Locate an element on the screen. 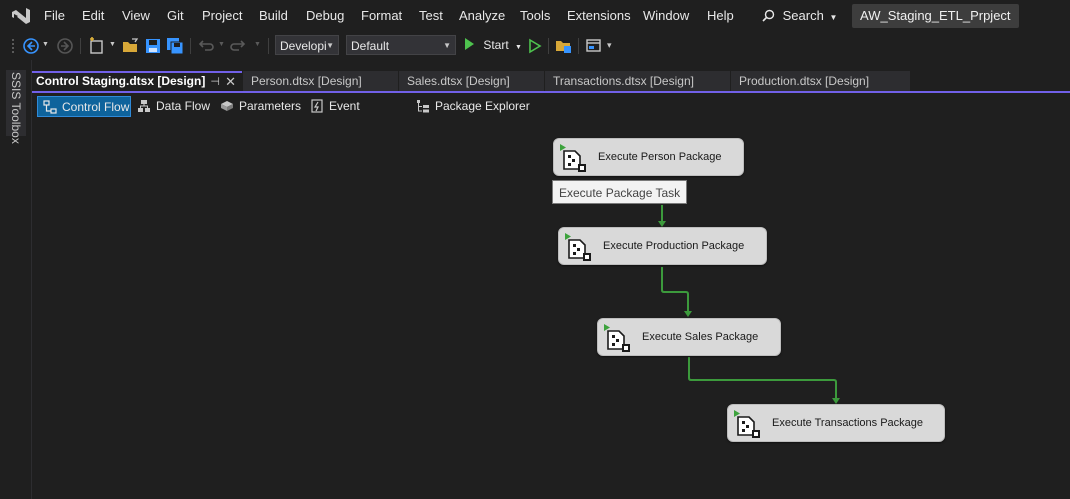 This screenshot has height=499, width=1070. task-execute-transactions-package: Execute Transactions Package is located at coordinates (836, 423).